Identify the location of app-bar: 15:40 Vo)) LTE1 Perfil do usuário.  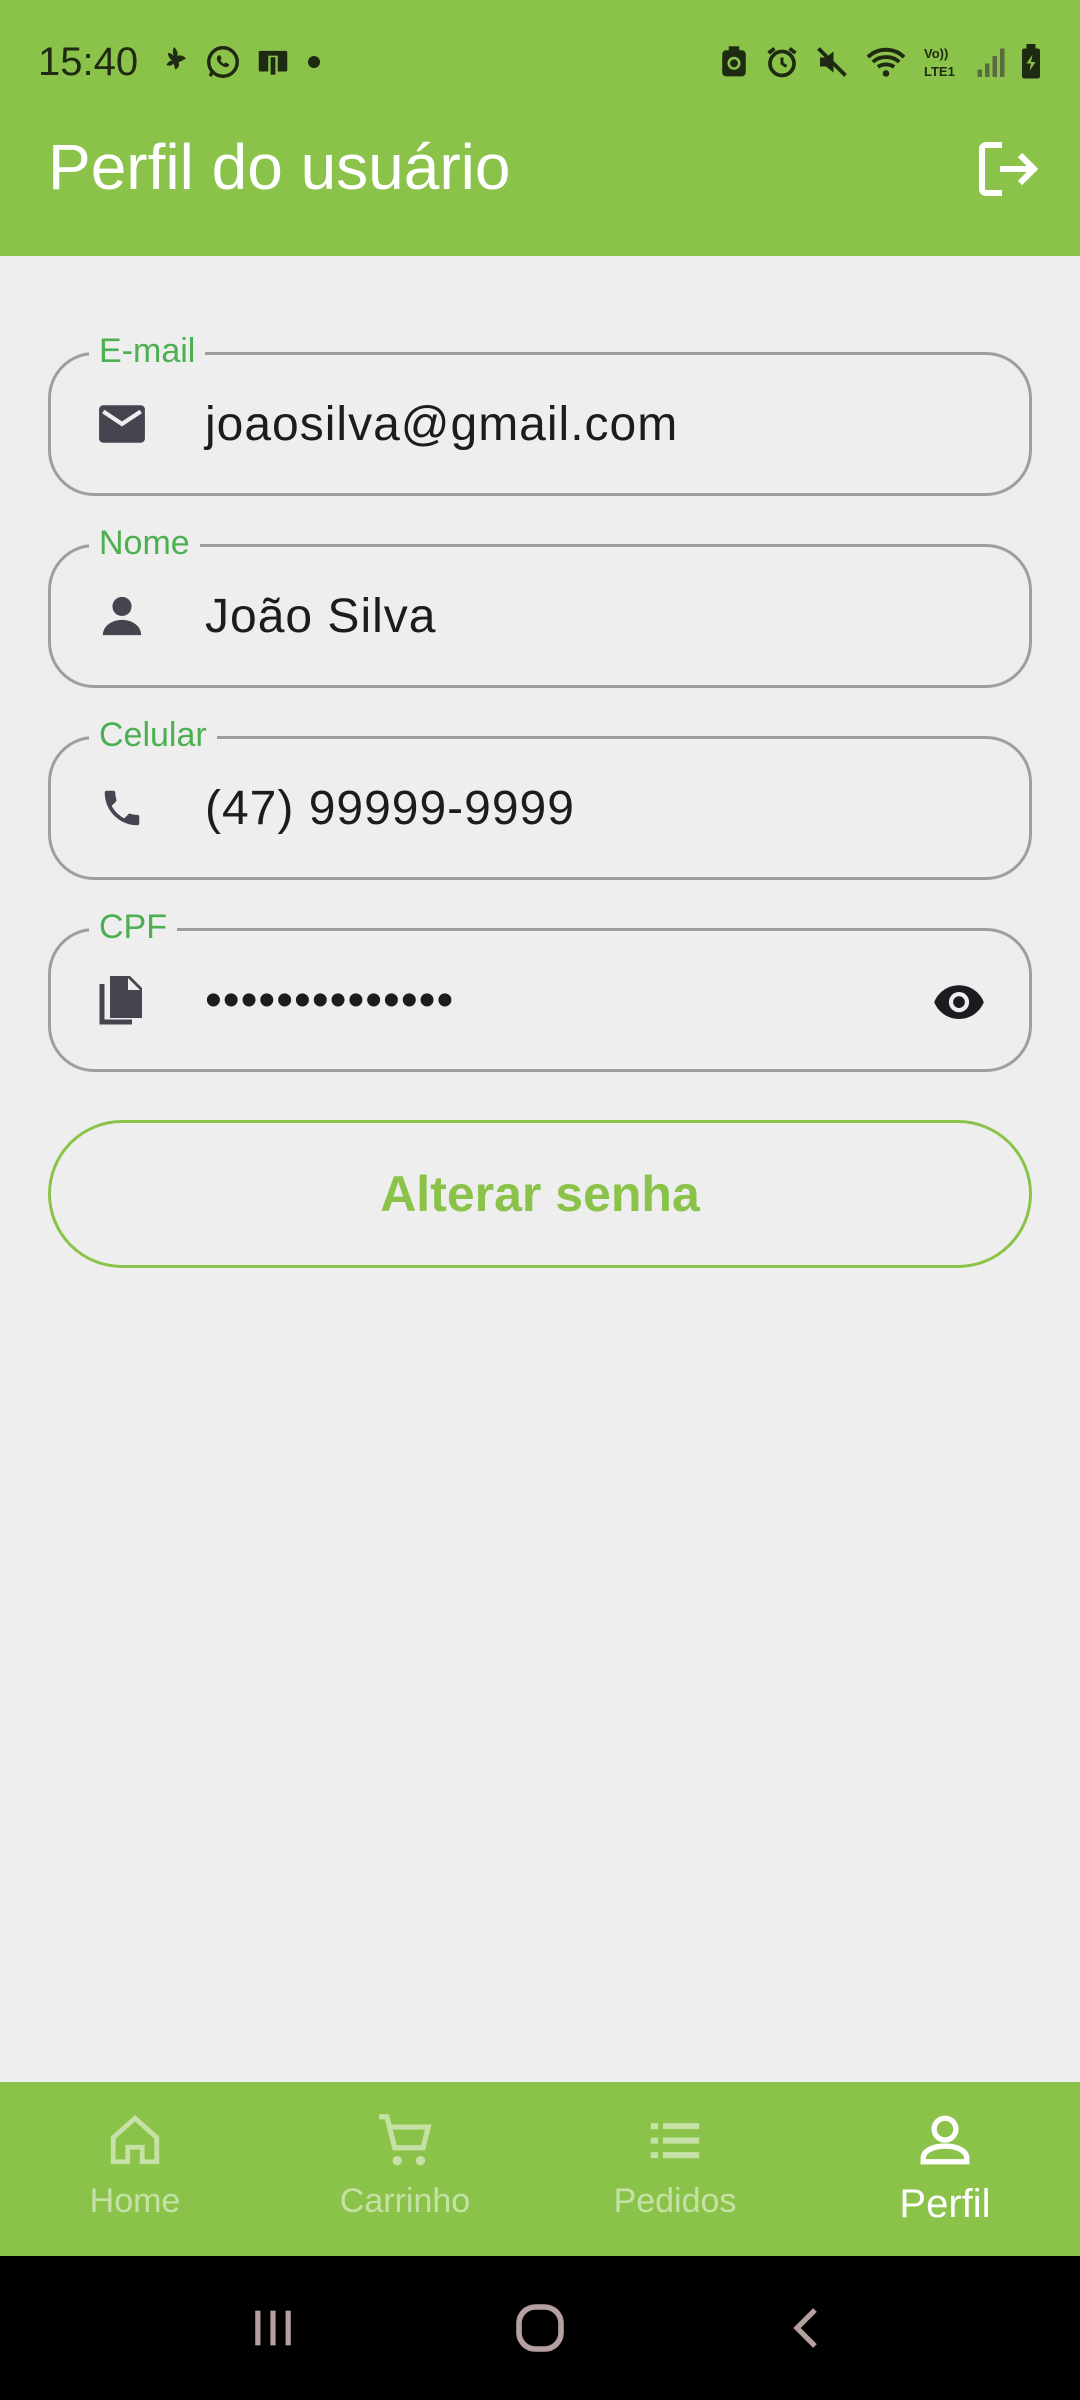
(540, 128).